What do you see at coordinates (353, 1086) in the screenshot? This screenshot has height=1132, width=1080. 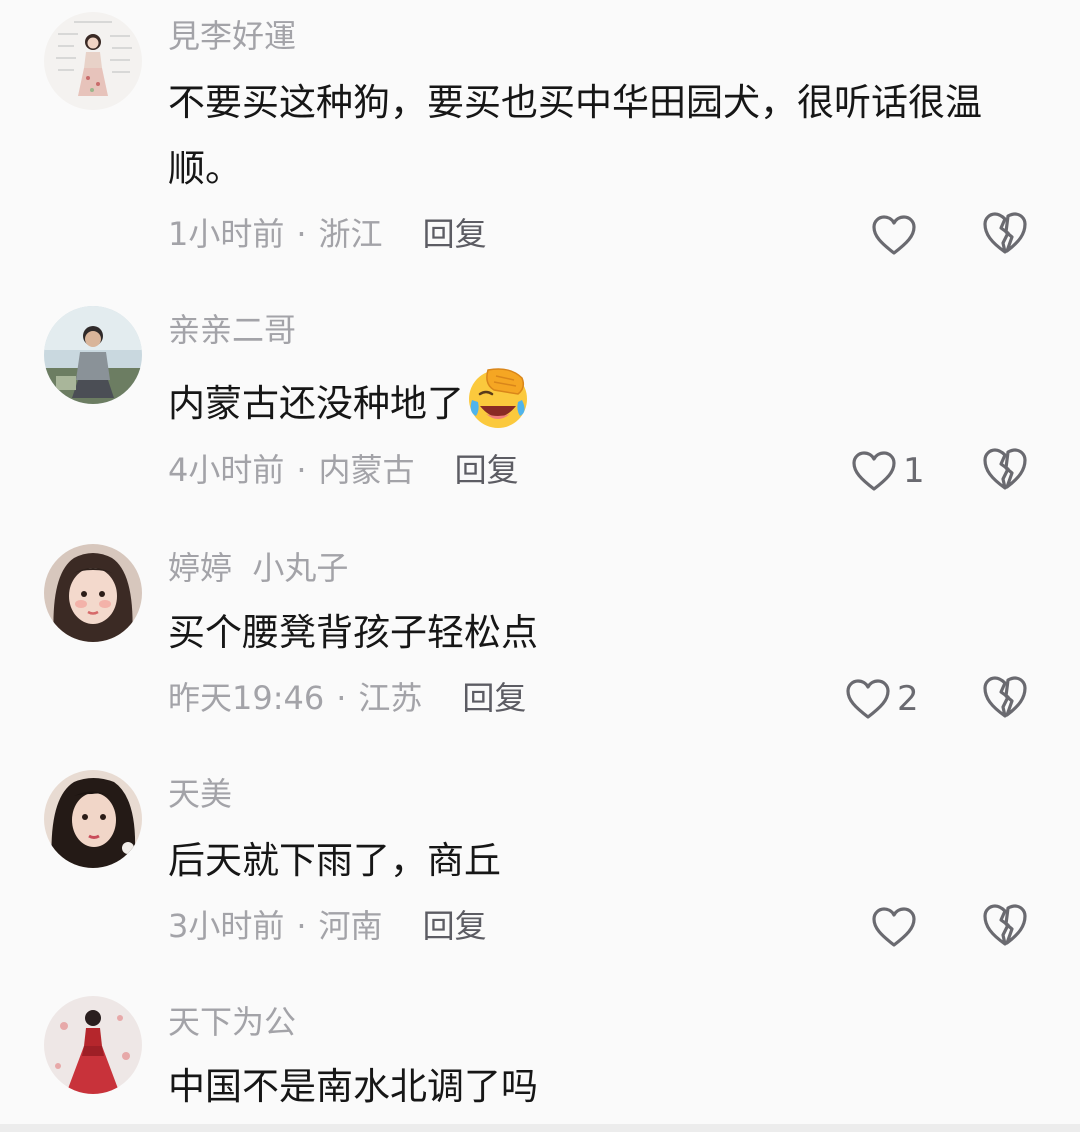 I see `comment-text: 中国不是南水北调了吗` at bounding box center [353, 1086].